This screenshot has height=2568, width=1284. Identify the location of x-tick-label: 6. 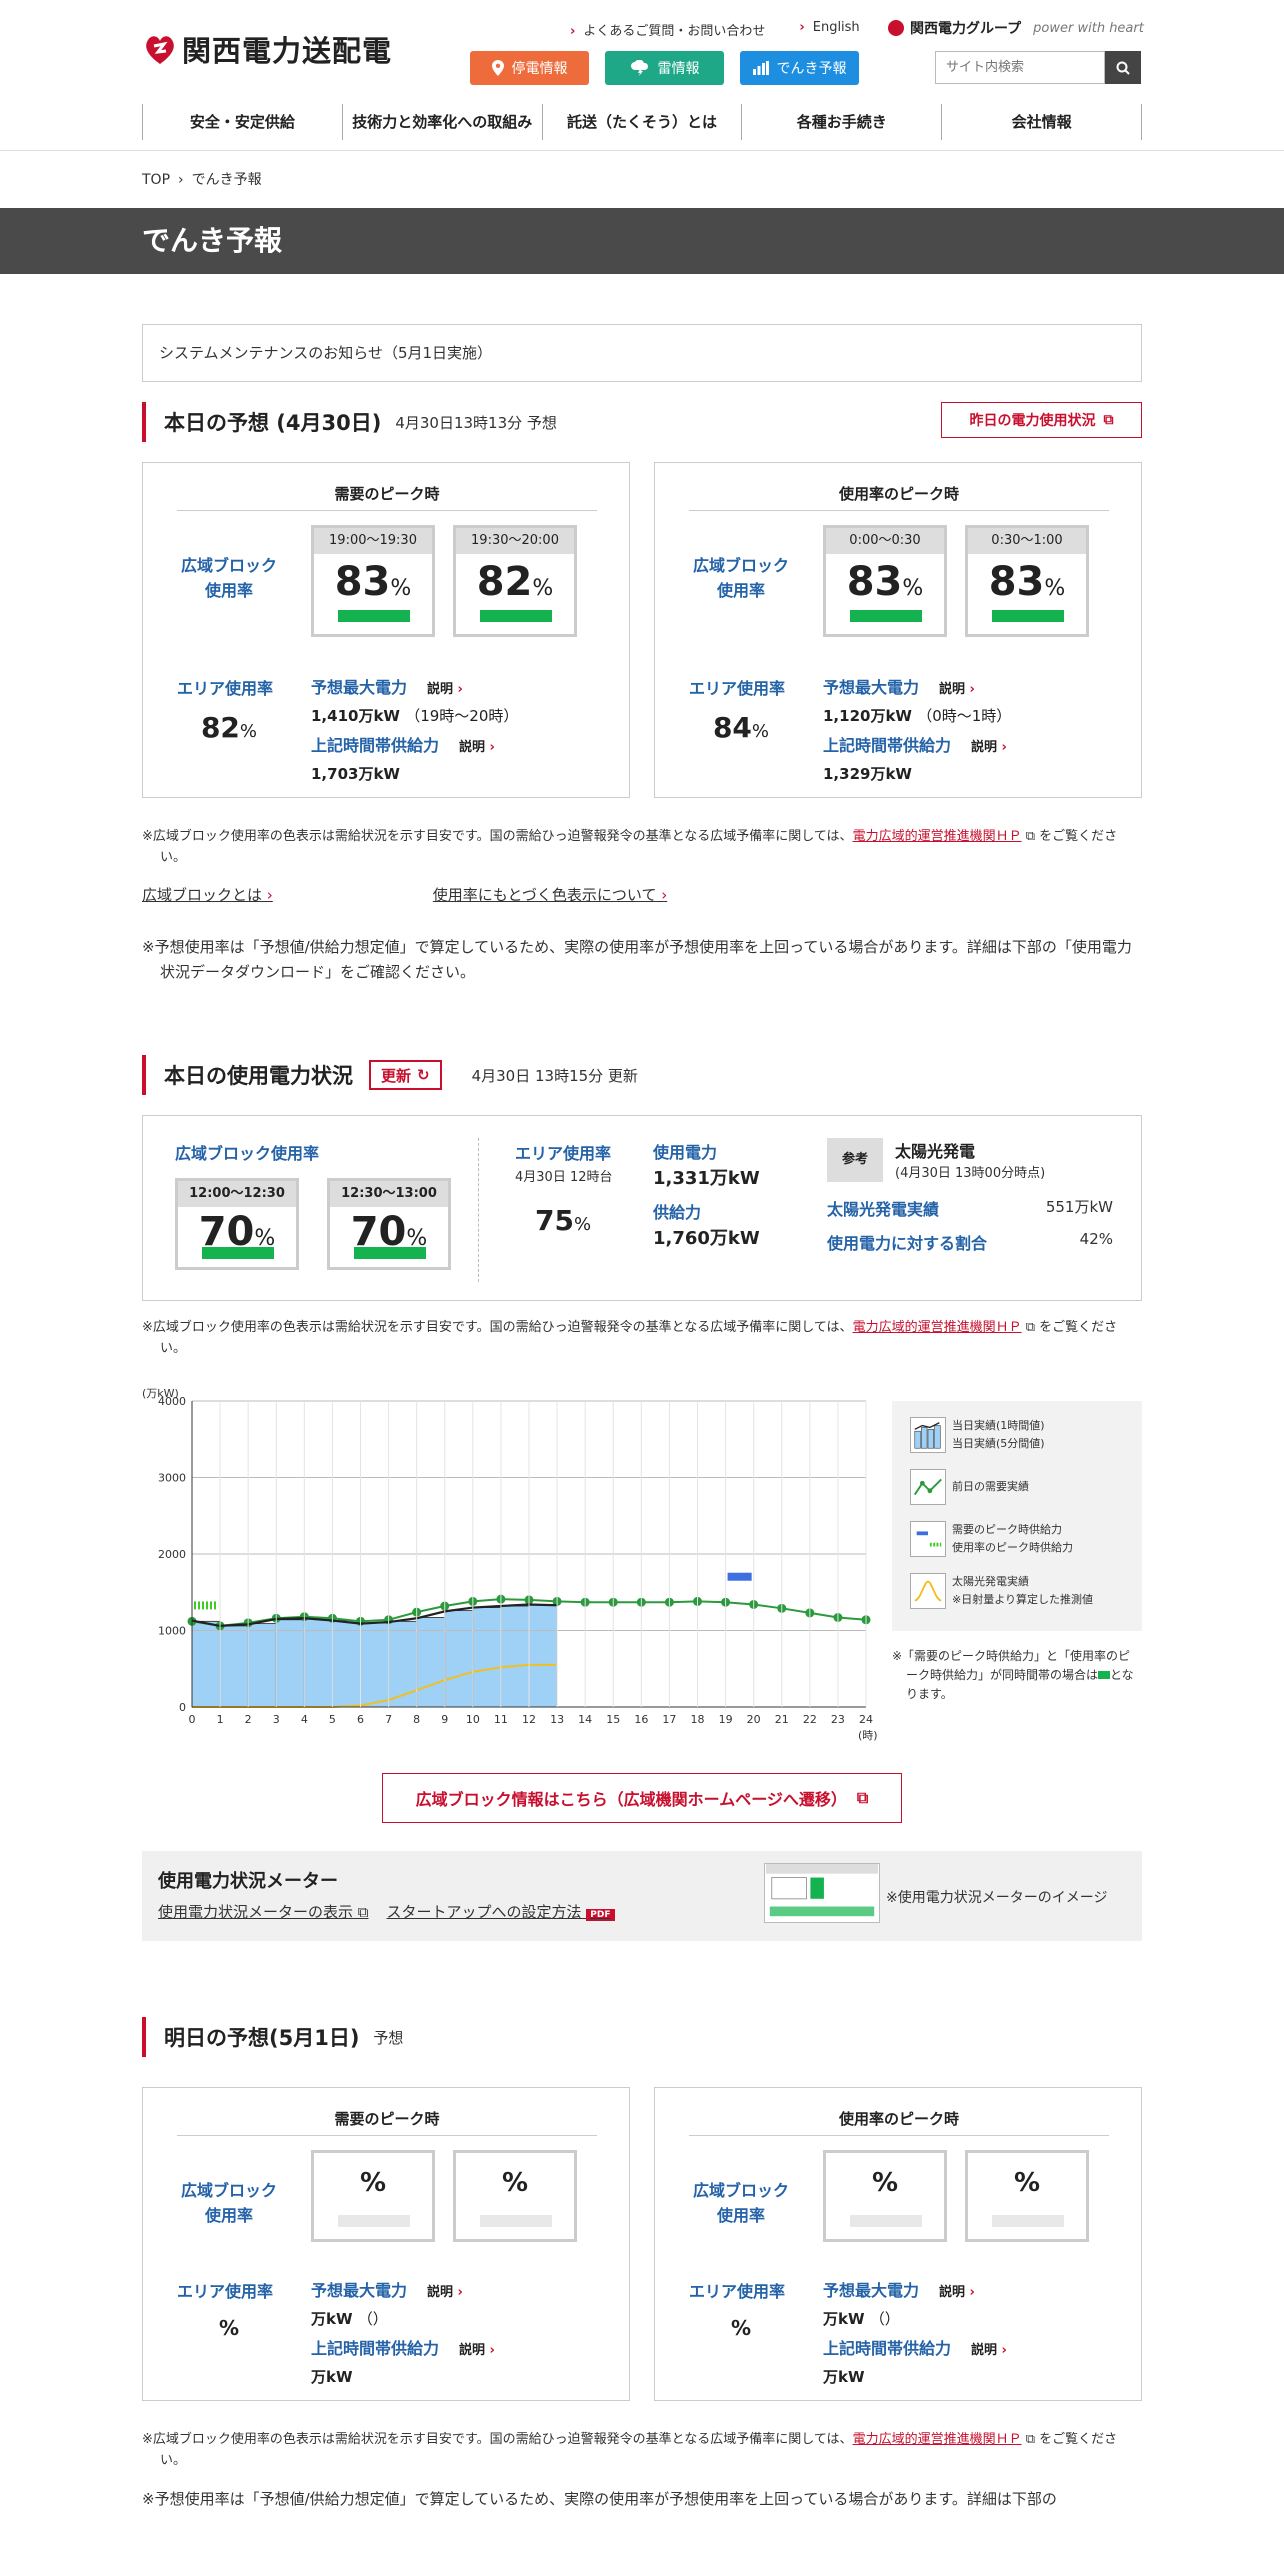
(360, 1719).